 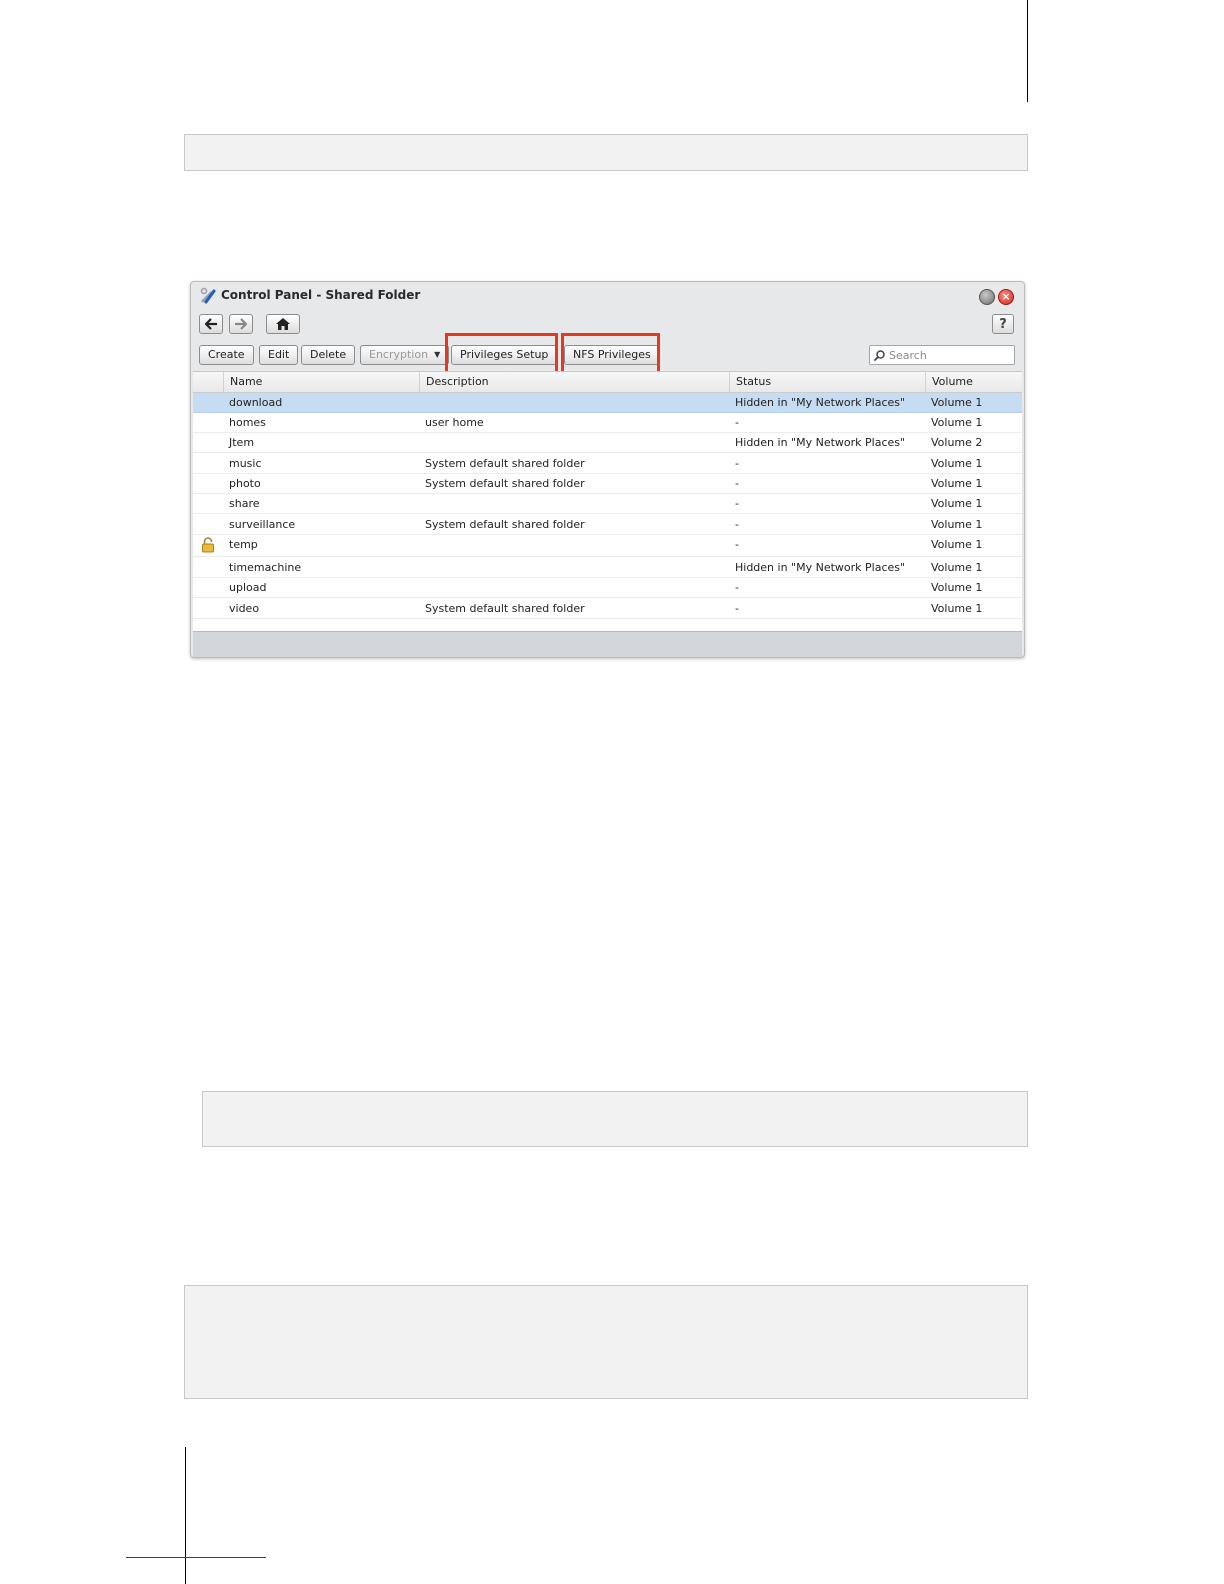 I want to click on highlight-box-privileges-setup, so click(x=501, y=354).